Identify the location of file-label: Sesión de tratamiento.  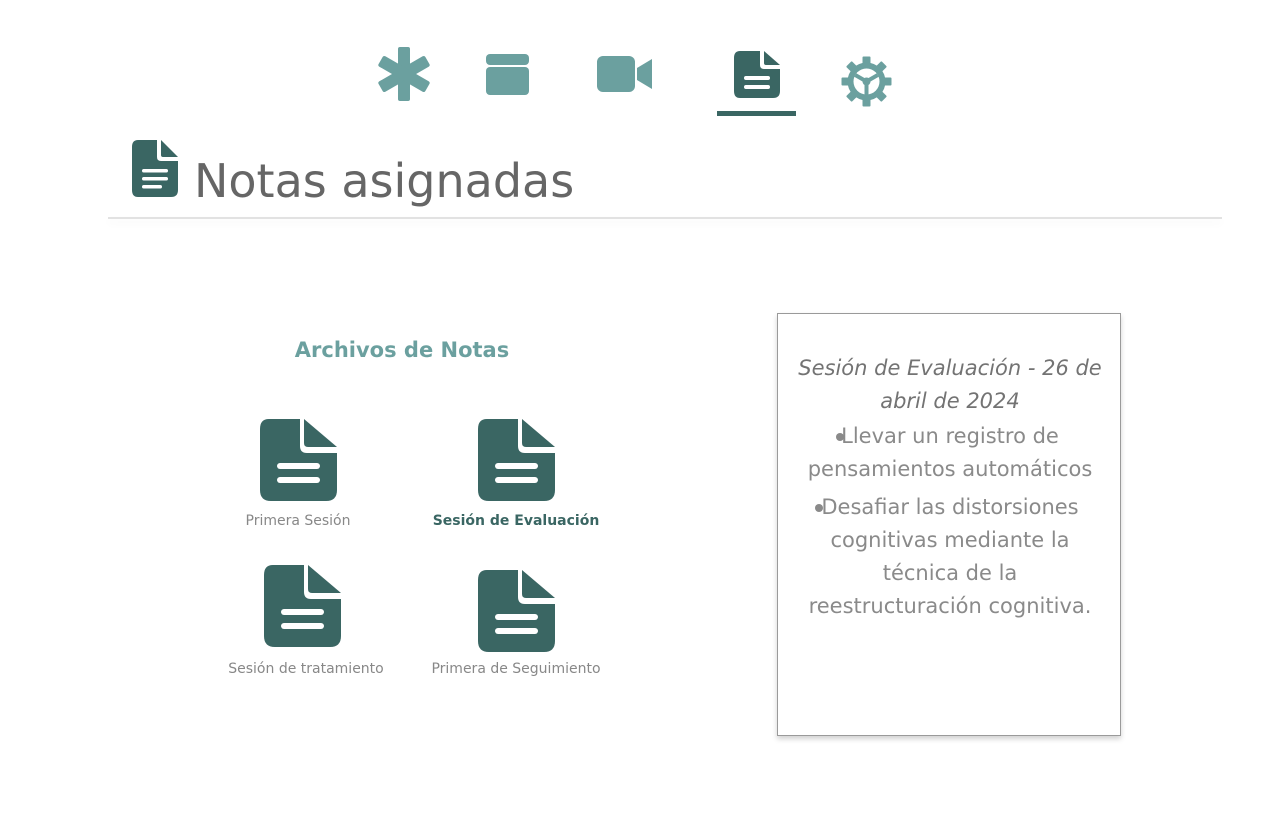
(306, 669).